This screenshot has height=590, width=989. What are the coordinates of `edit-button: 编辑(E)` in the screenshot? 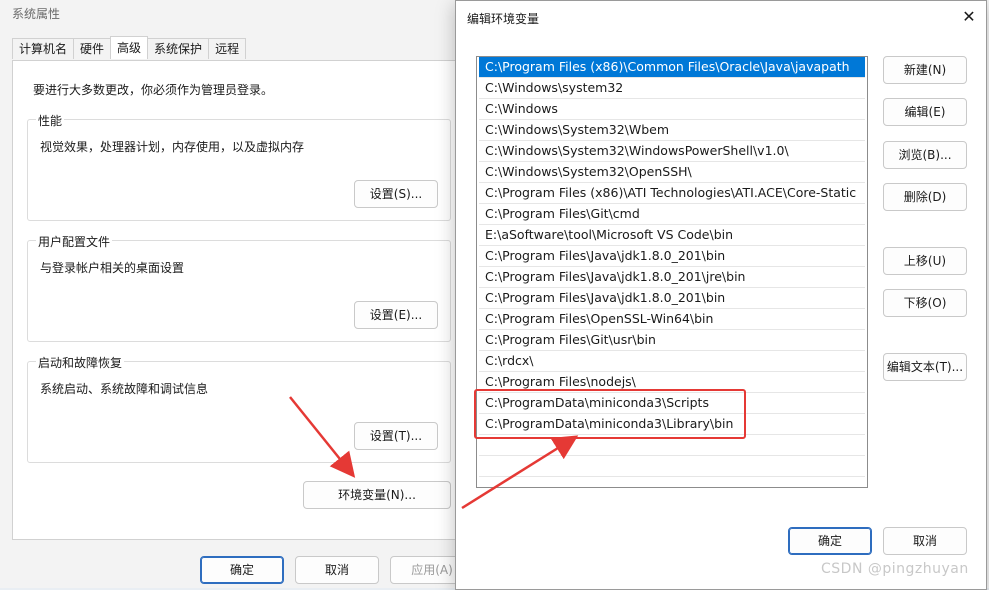 It's located at (925, 112).